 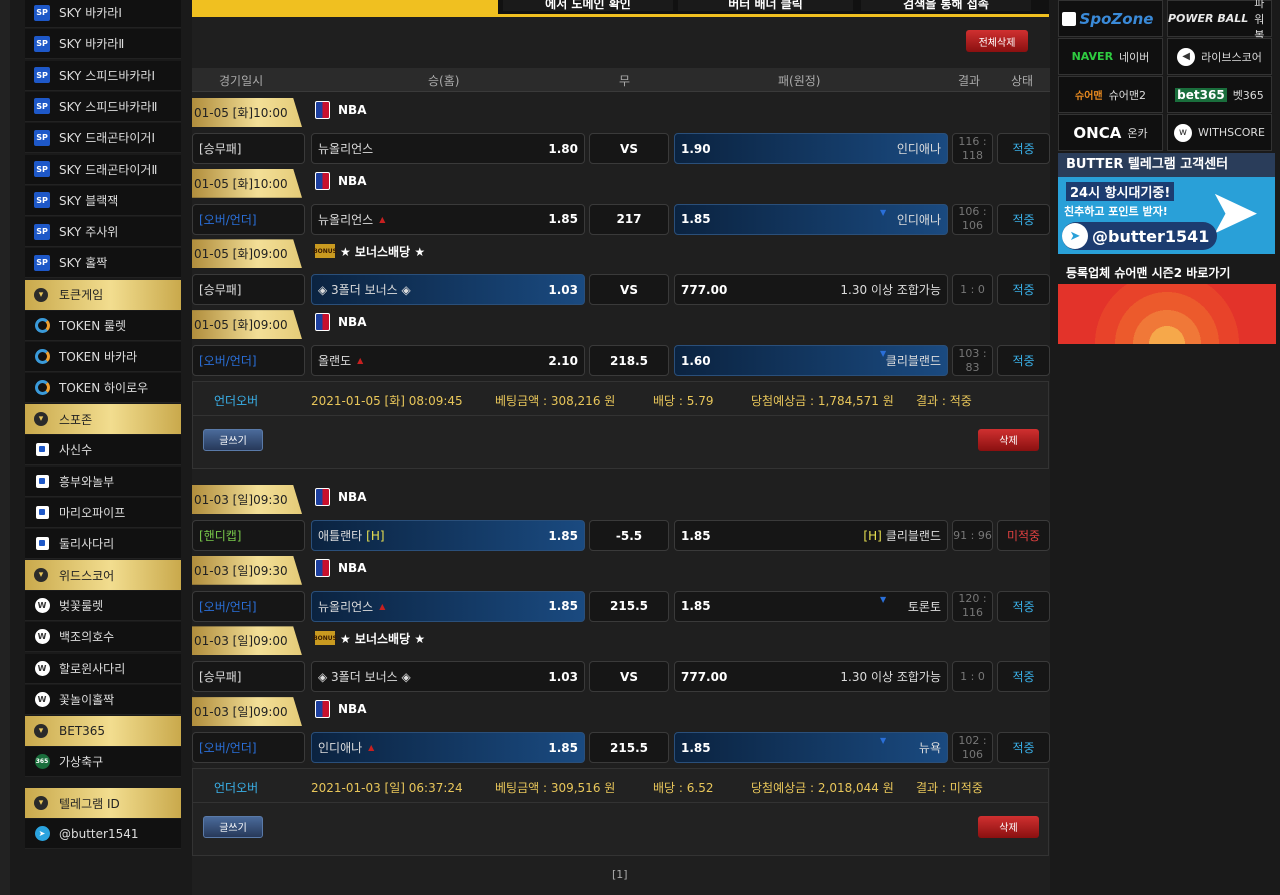 I want to click on sidebar-section-0: ▾ 토큰게임, so click(x=103, y=294).